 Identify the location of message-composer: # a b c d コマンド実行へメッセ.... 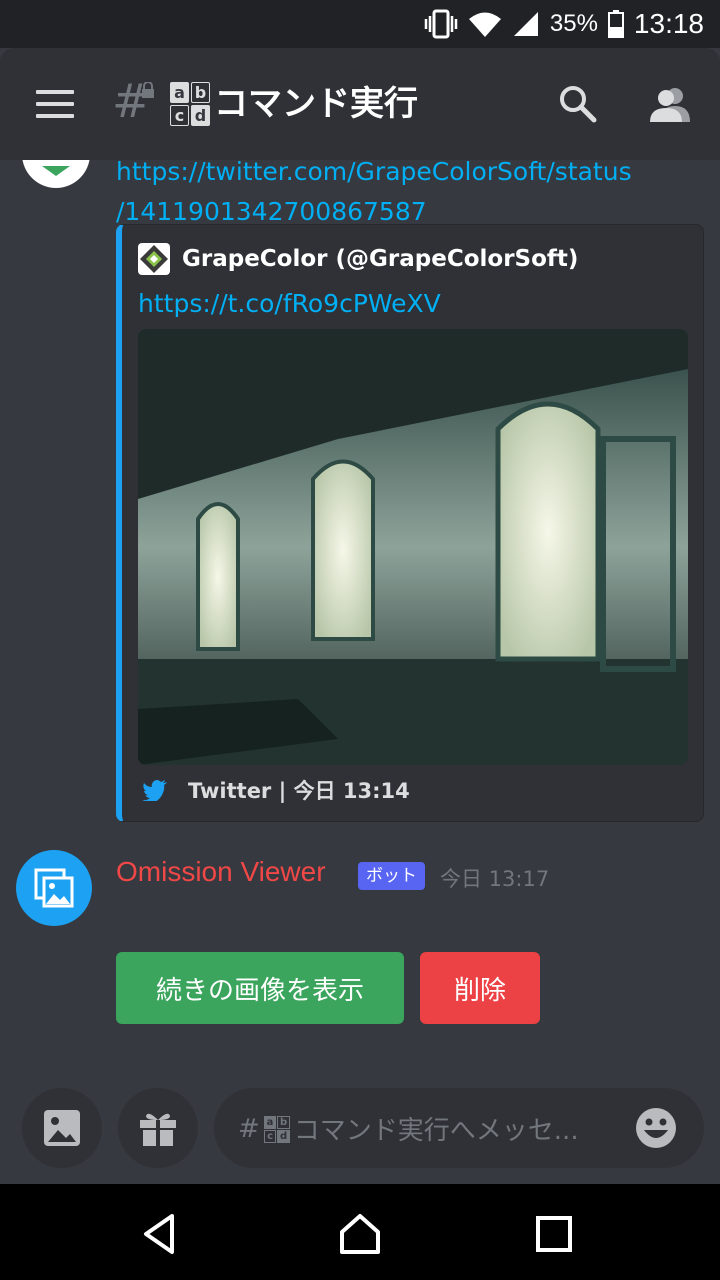
(360, 1134).